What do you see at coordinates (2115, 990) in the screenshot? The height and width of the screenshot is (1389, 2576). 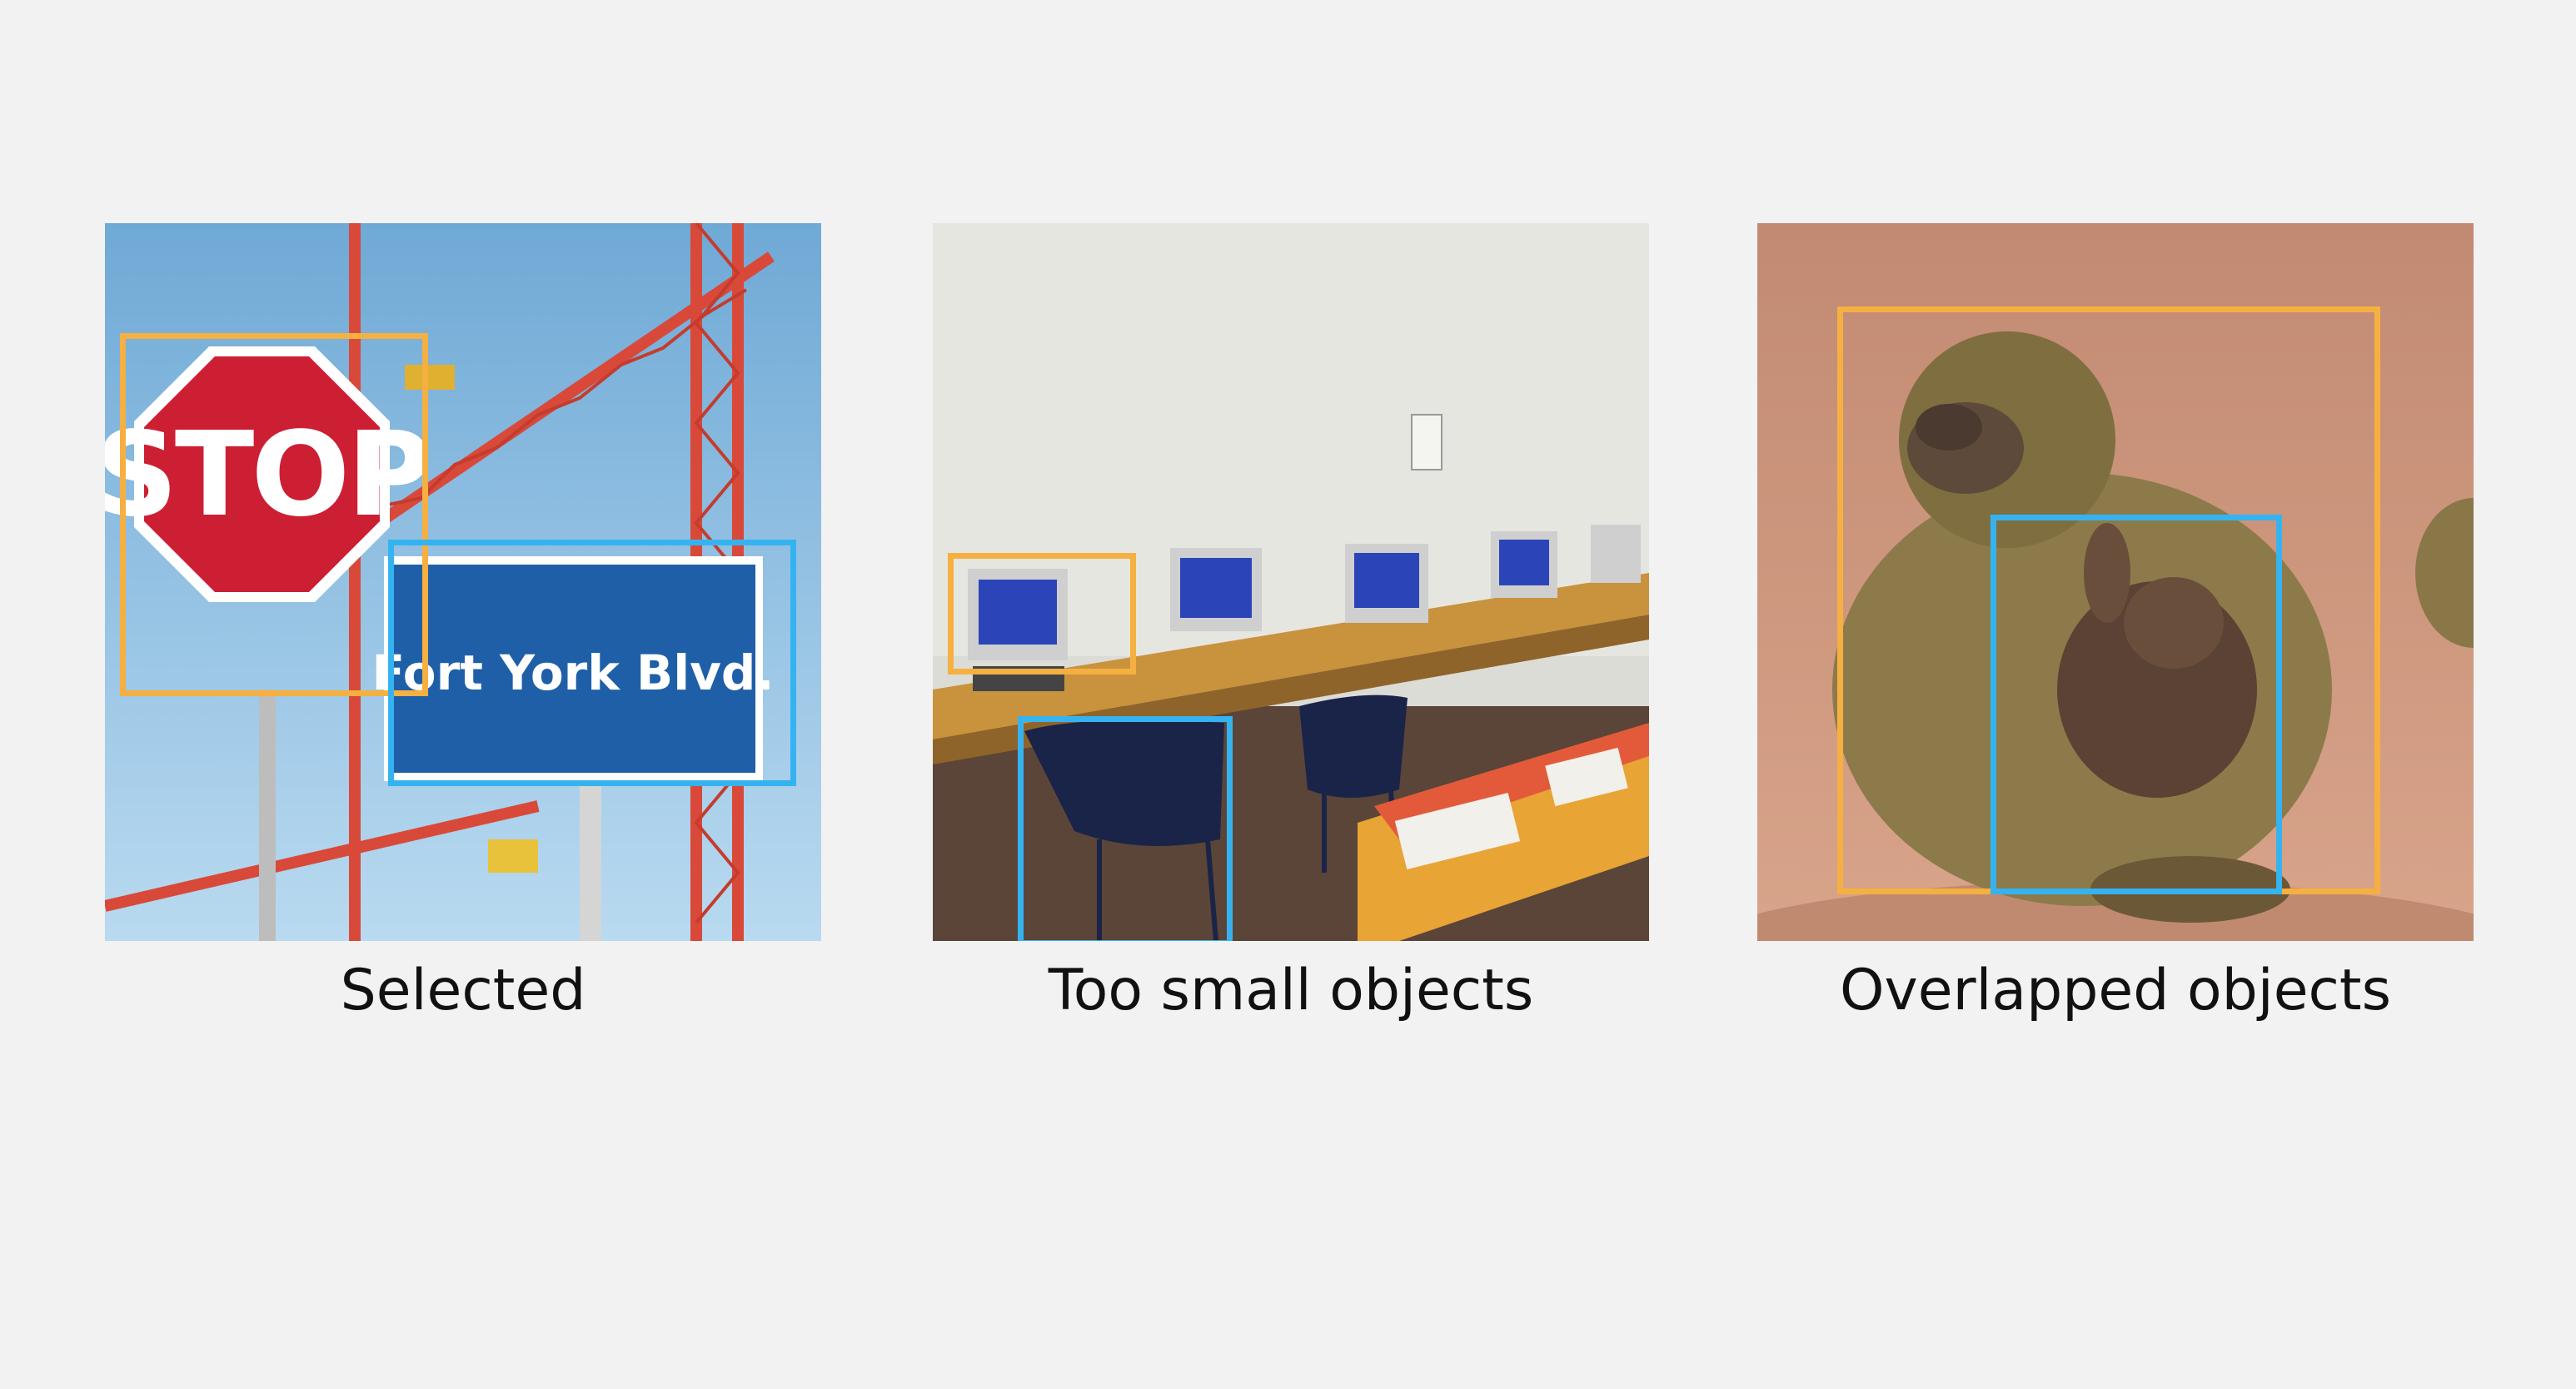 I see `caption-overlapped-objects: Overlapped objects` at bounding box center [2115, 990].